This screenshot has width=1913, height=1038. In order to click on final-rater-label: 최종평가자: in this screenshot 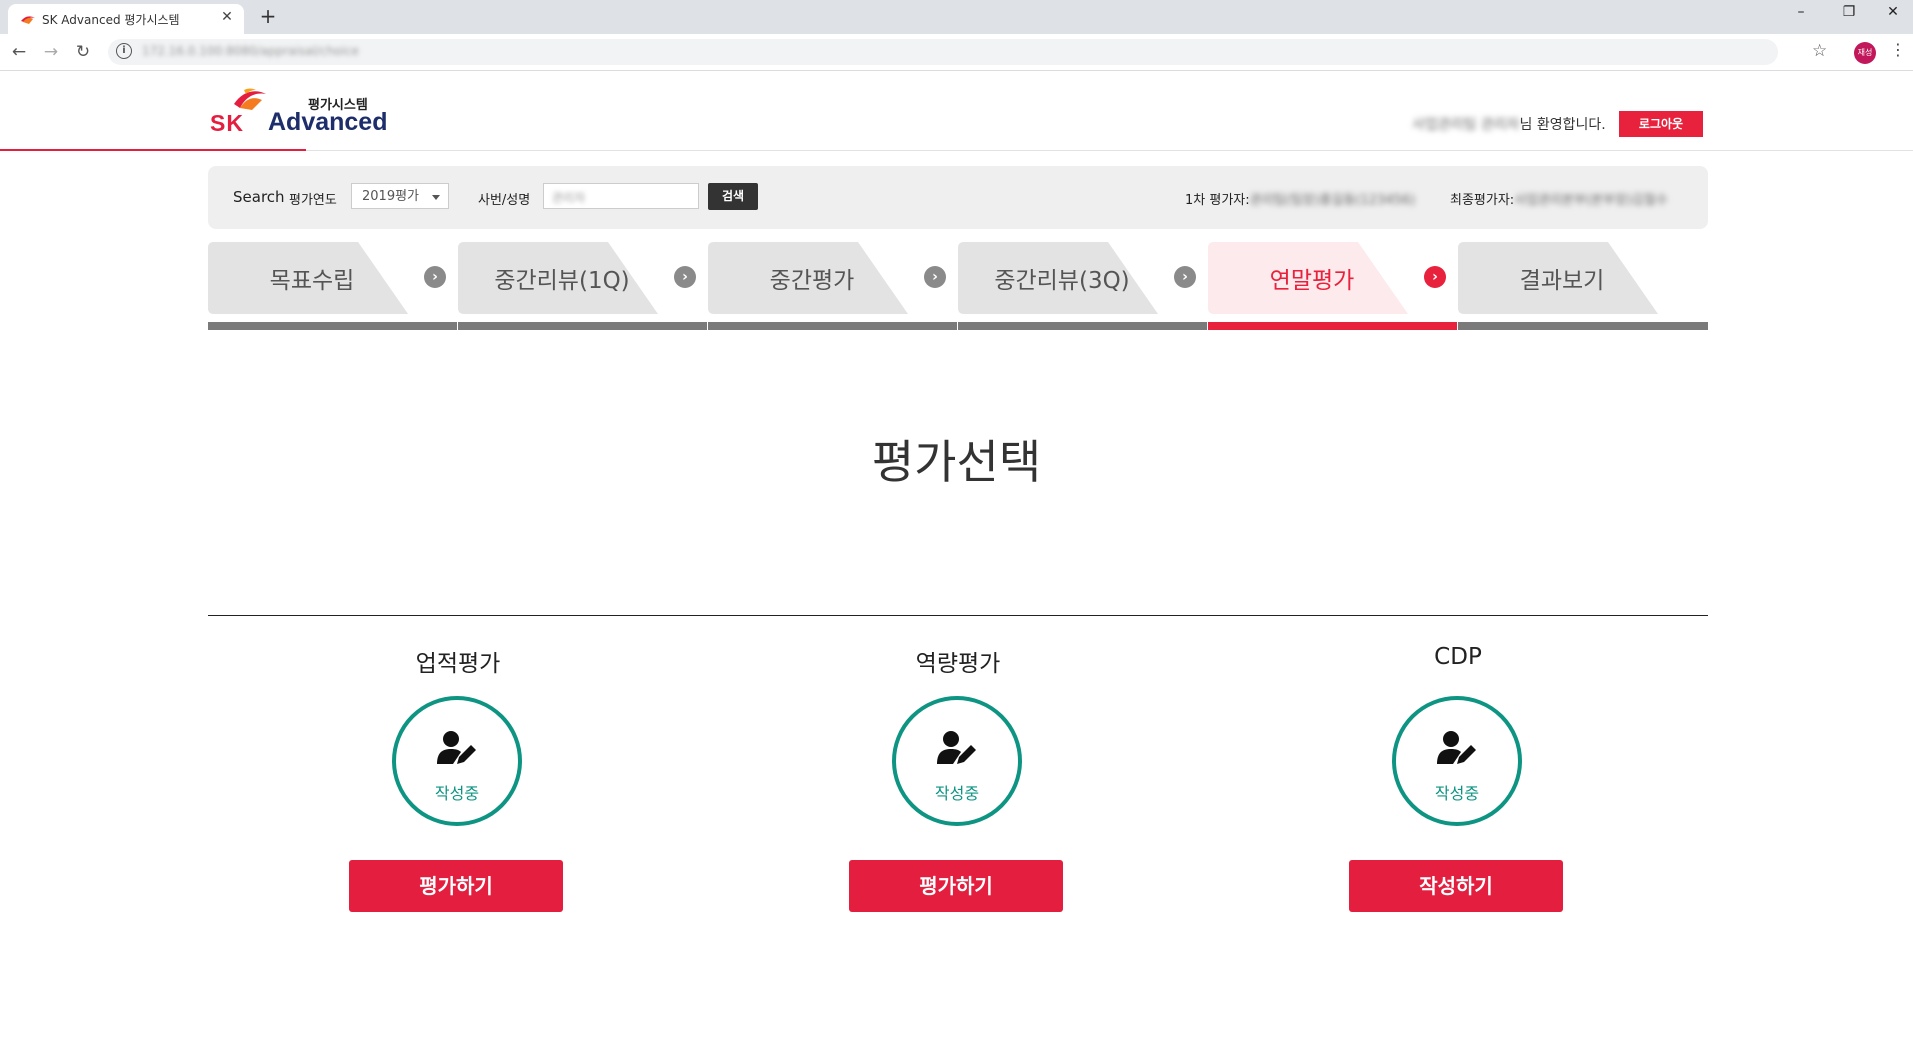, I will do `click(1482, 200)`.